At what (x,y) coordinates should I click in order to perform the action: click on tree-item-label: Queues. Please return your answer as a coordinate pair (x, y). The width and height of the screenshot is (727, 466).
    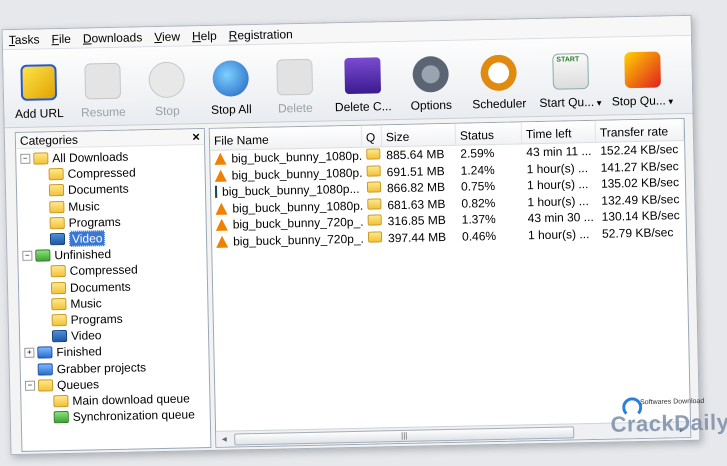
    Looking at the image, I should click on (78, 384).